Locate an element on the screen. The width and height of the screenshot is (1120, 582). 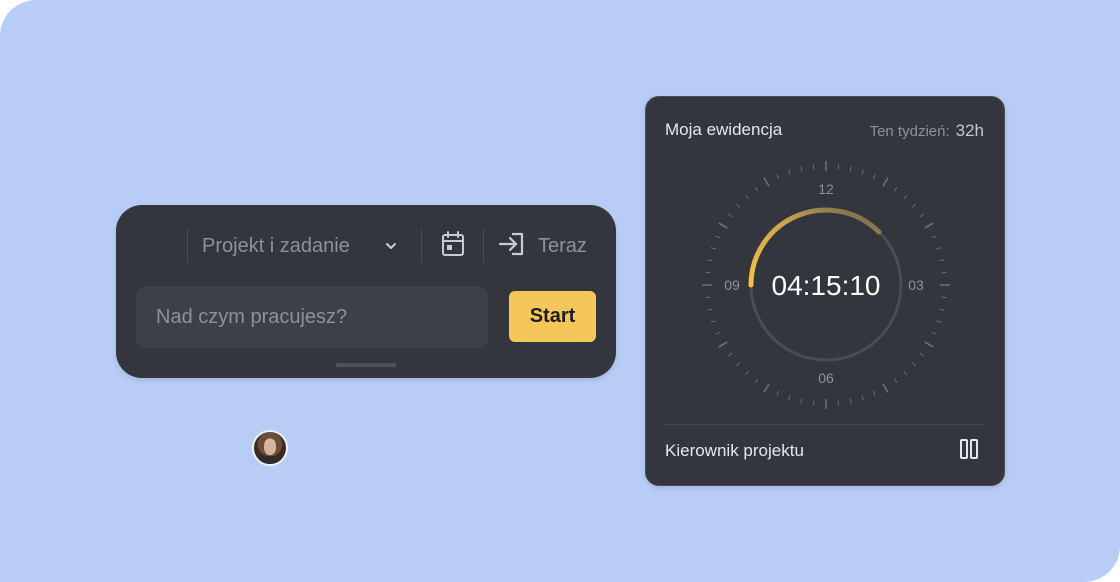
pause-icon is located at coordinates (969, 451).